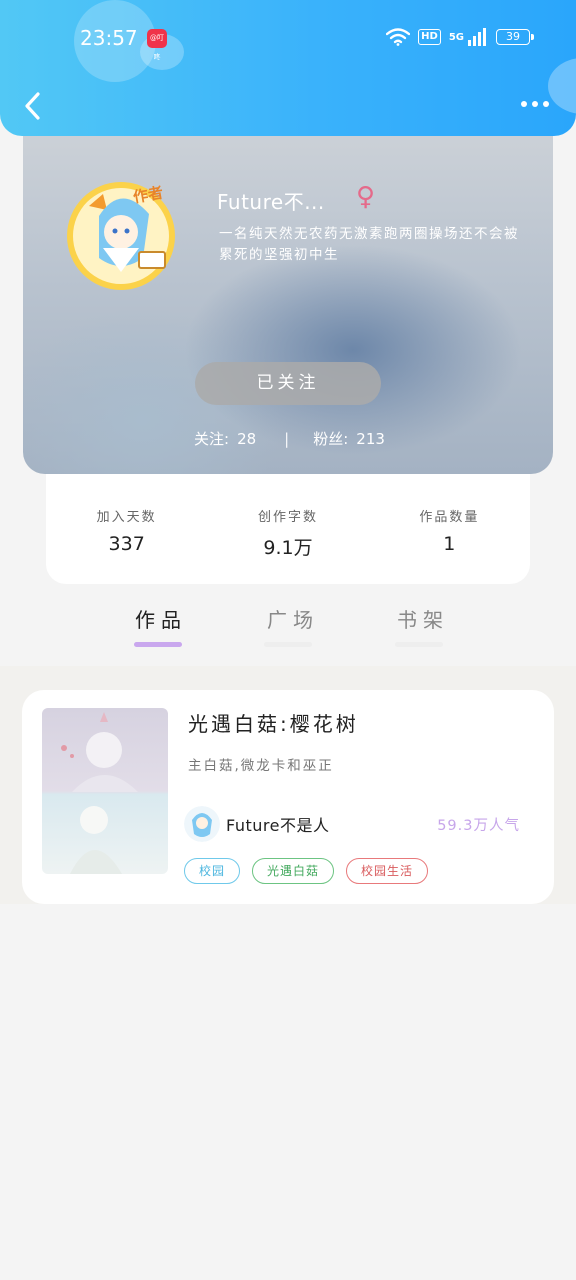  I want to click on followed-button: 已关注, so click(288, 383).